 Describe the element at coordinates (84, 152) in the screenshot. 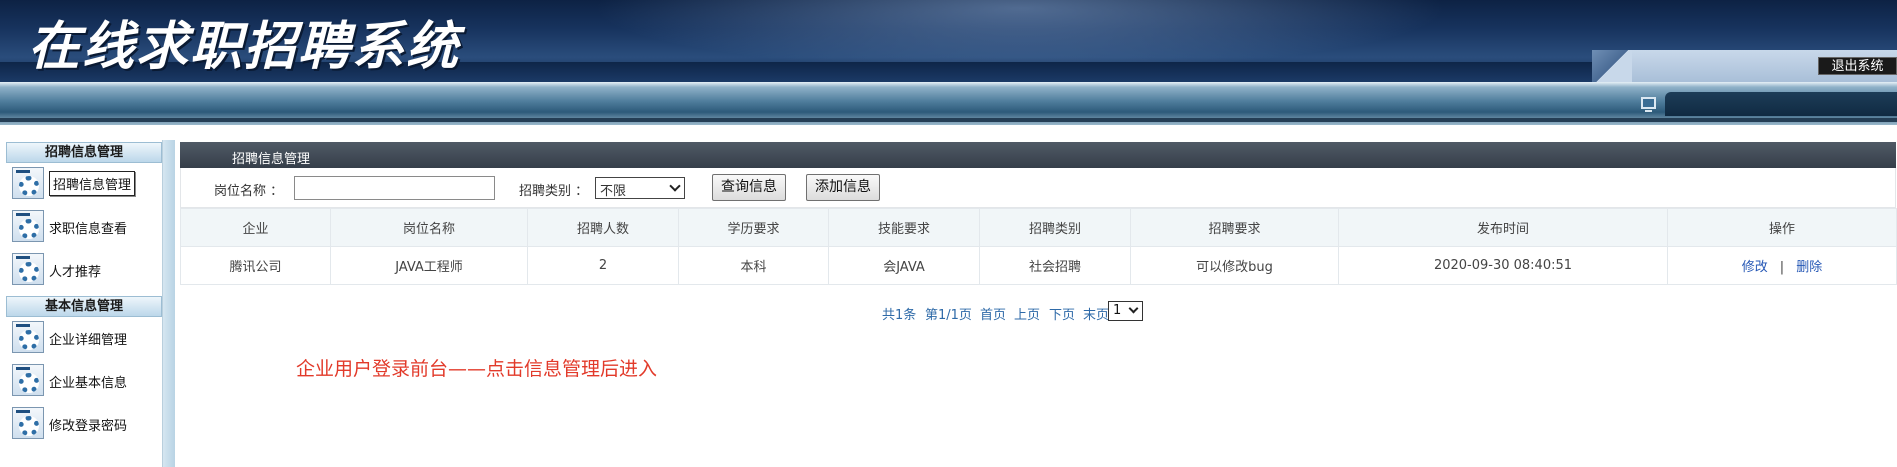

I see `sidebar-section-recruit: 招聘信息管理` at that location.